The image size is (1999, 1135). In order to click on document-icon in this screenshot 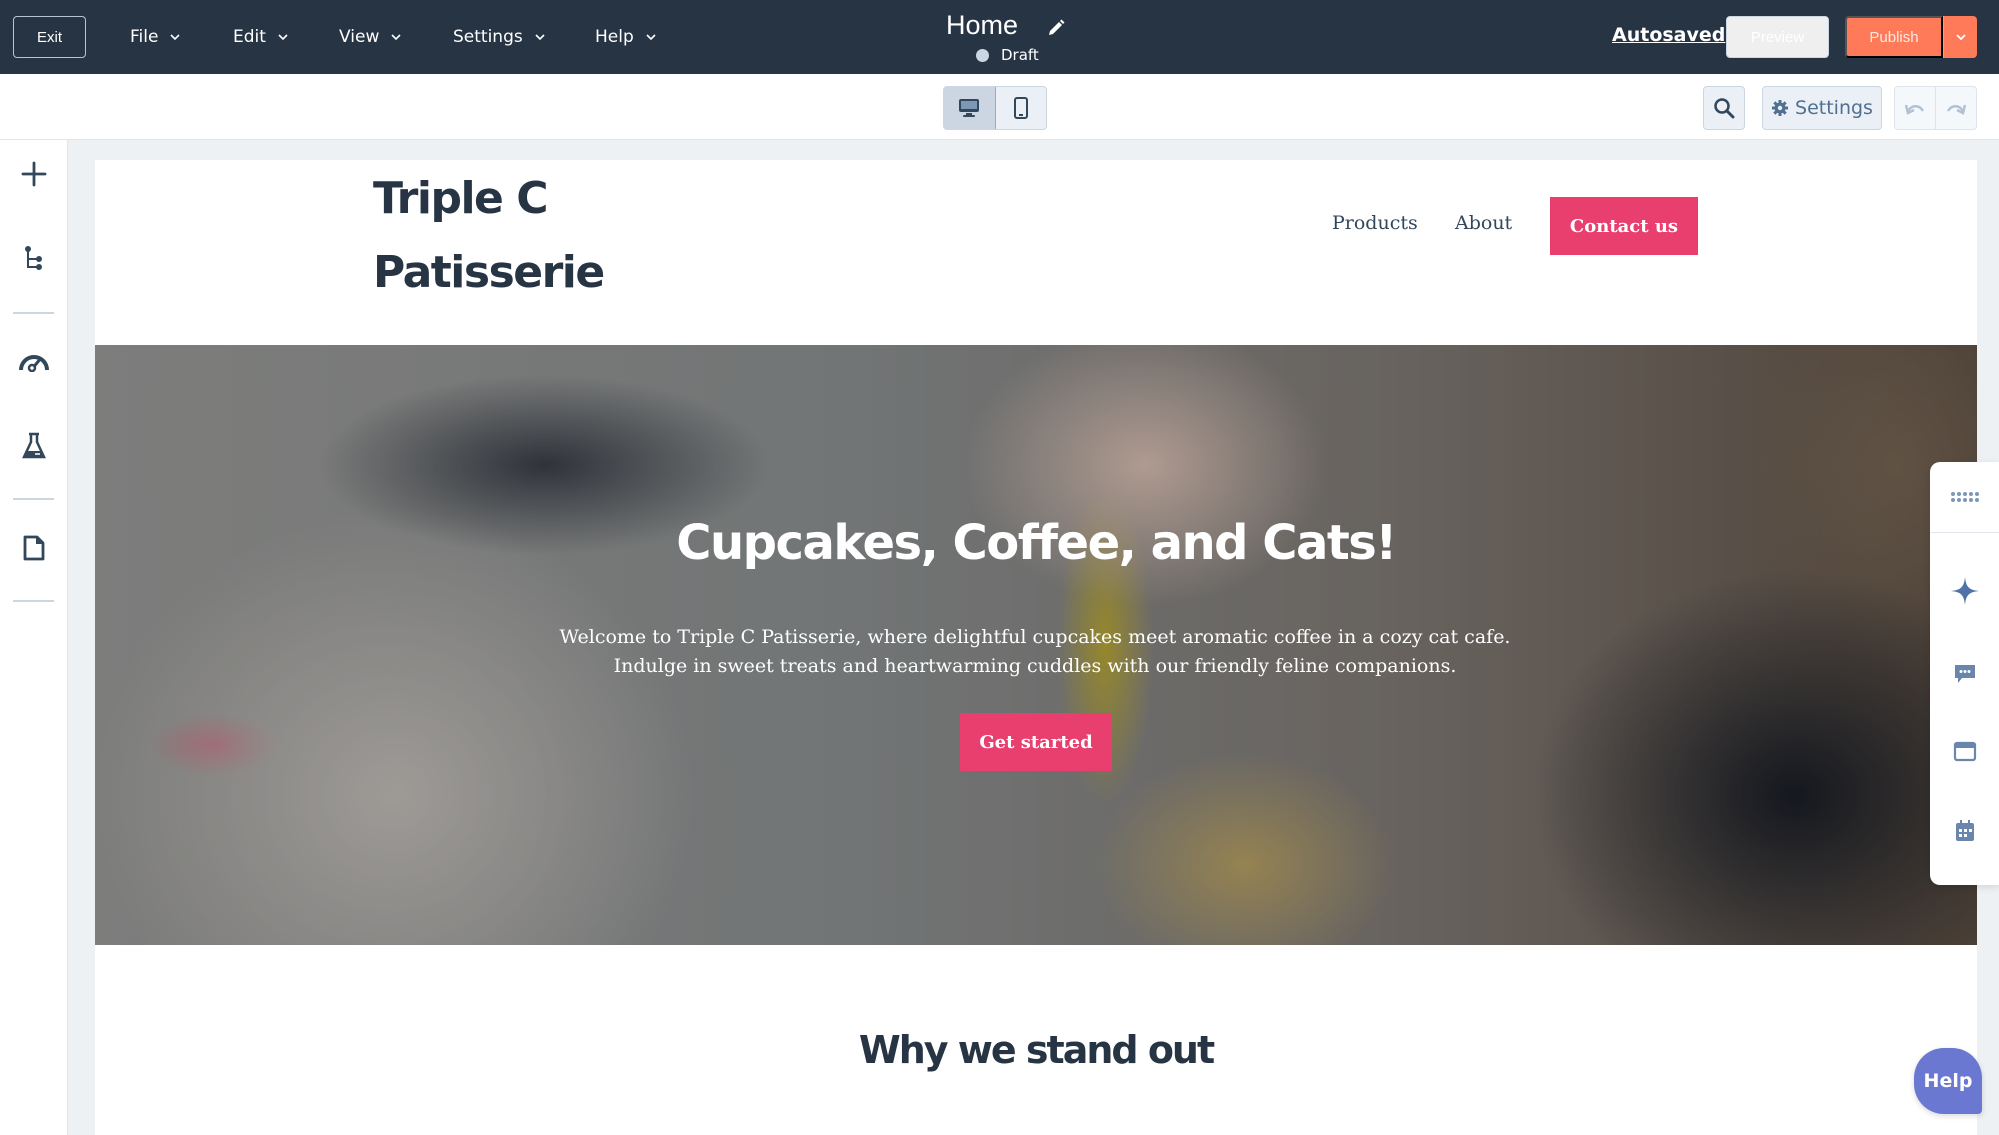, I will do `click(34, 548)`.